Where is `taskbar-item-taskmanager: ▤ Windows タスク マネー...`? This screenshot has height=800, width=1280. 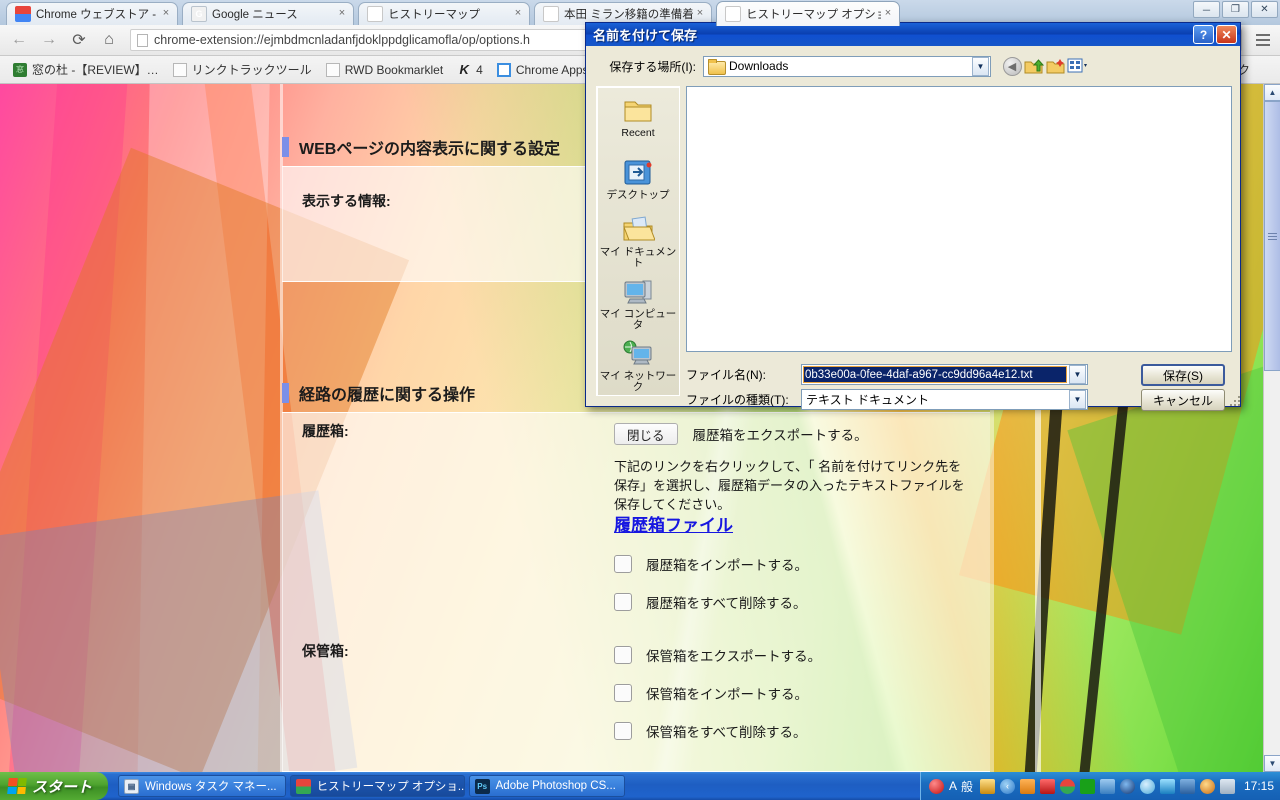
taskbar-item-taskmanager: ▤ Windows タスク マネー... is located at coordinates (202, 786).